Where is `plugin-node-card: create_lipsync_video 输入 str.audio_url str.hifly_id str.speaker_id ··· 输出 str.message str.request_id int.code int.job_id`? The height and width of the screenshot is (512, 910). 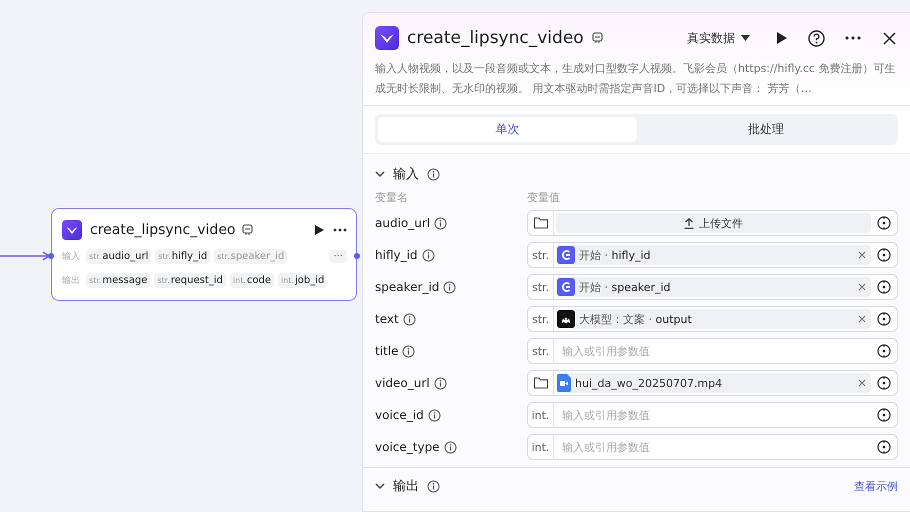
plugin-node-card: create_lipsync_video 输入 str.audio_url str.hifly_id str.speaker_id ··· 输出 str.message str.request_id int.code int.job_id is located at coordinates (204, 254).